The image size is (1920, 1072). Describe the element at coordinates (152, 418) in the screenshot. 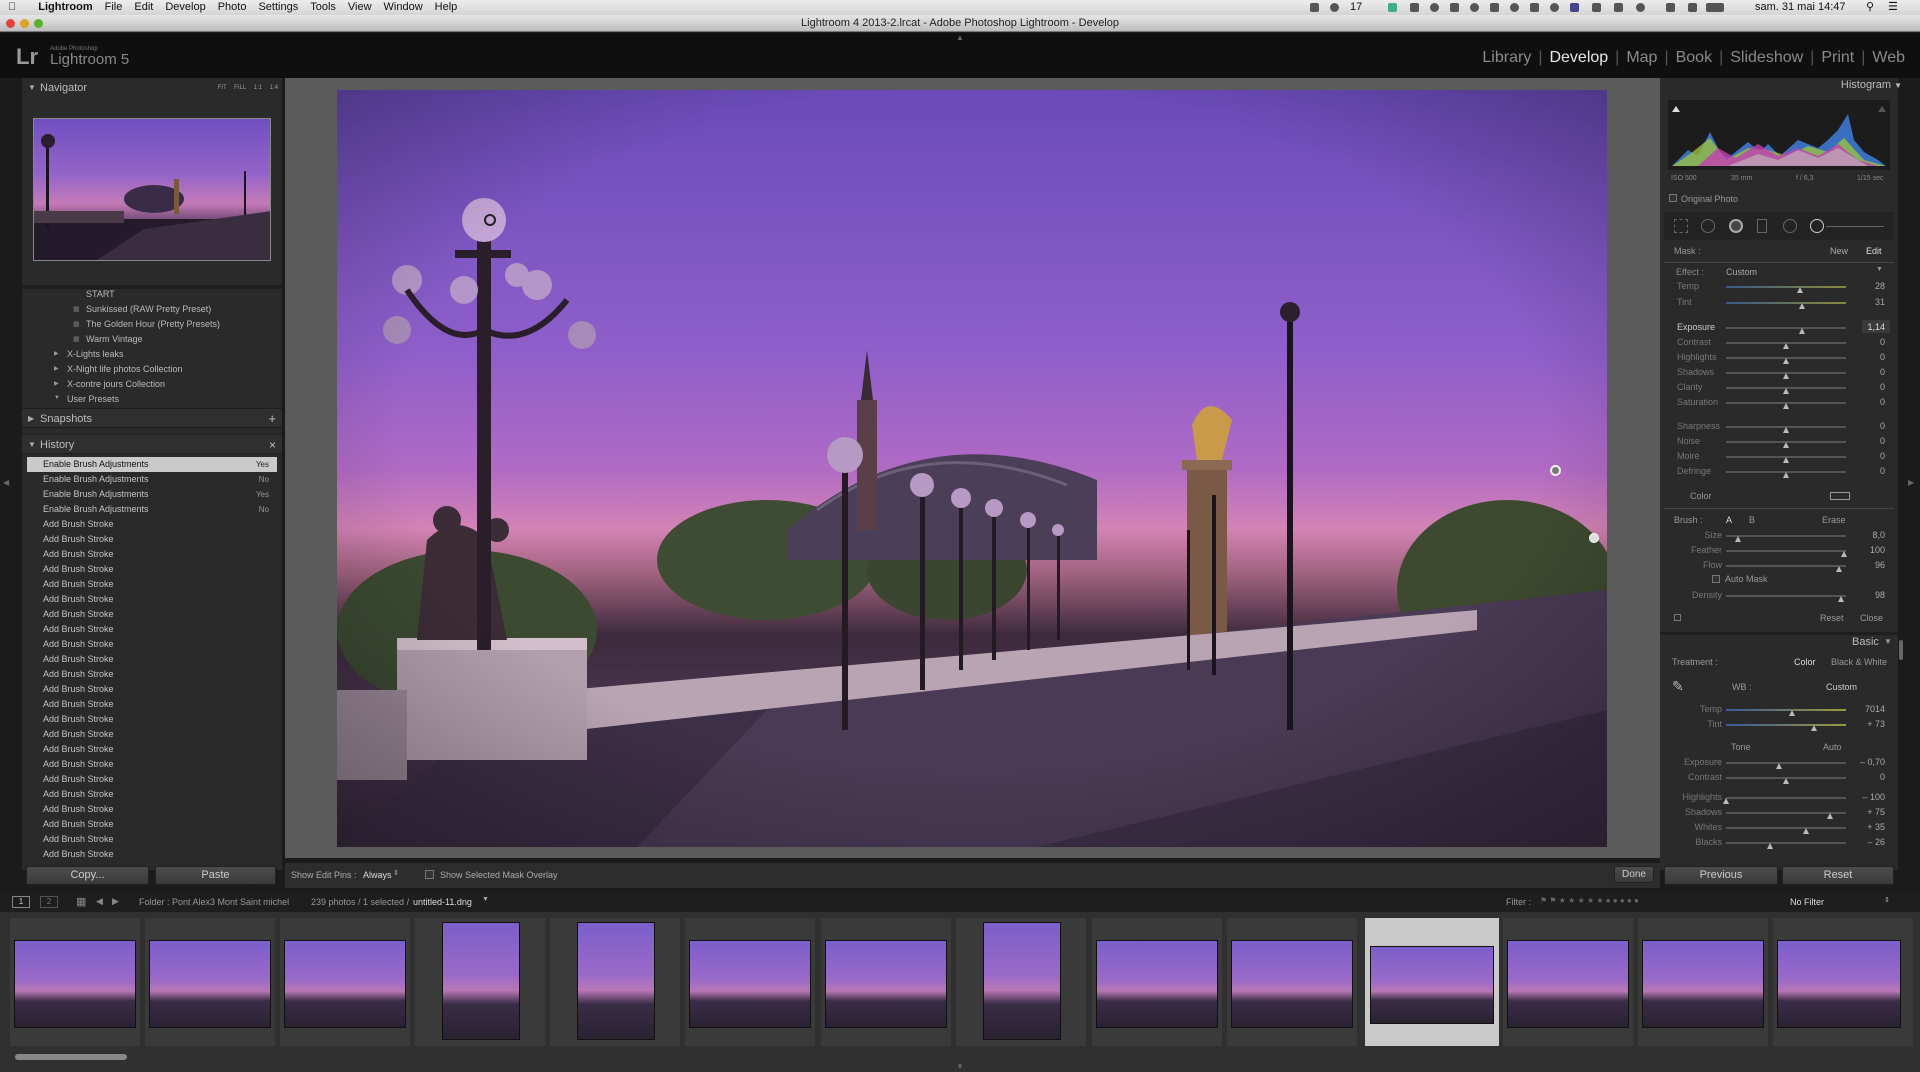

I see `snapshots-header: ▶ Snapshots +` at that location.